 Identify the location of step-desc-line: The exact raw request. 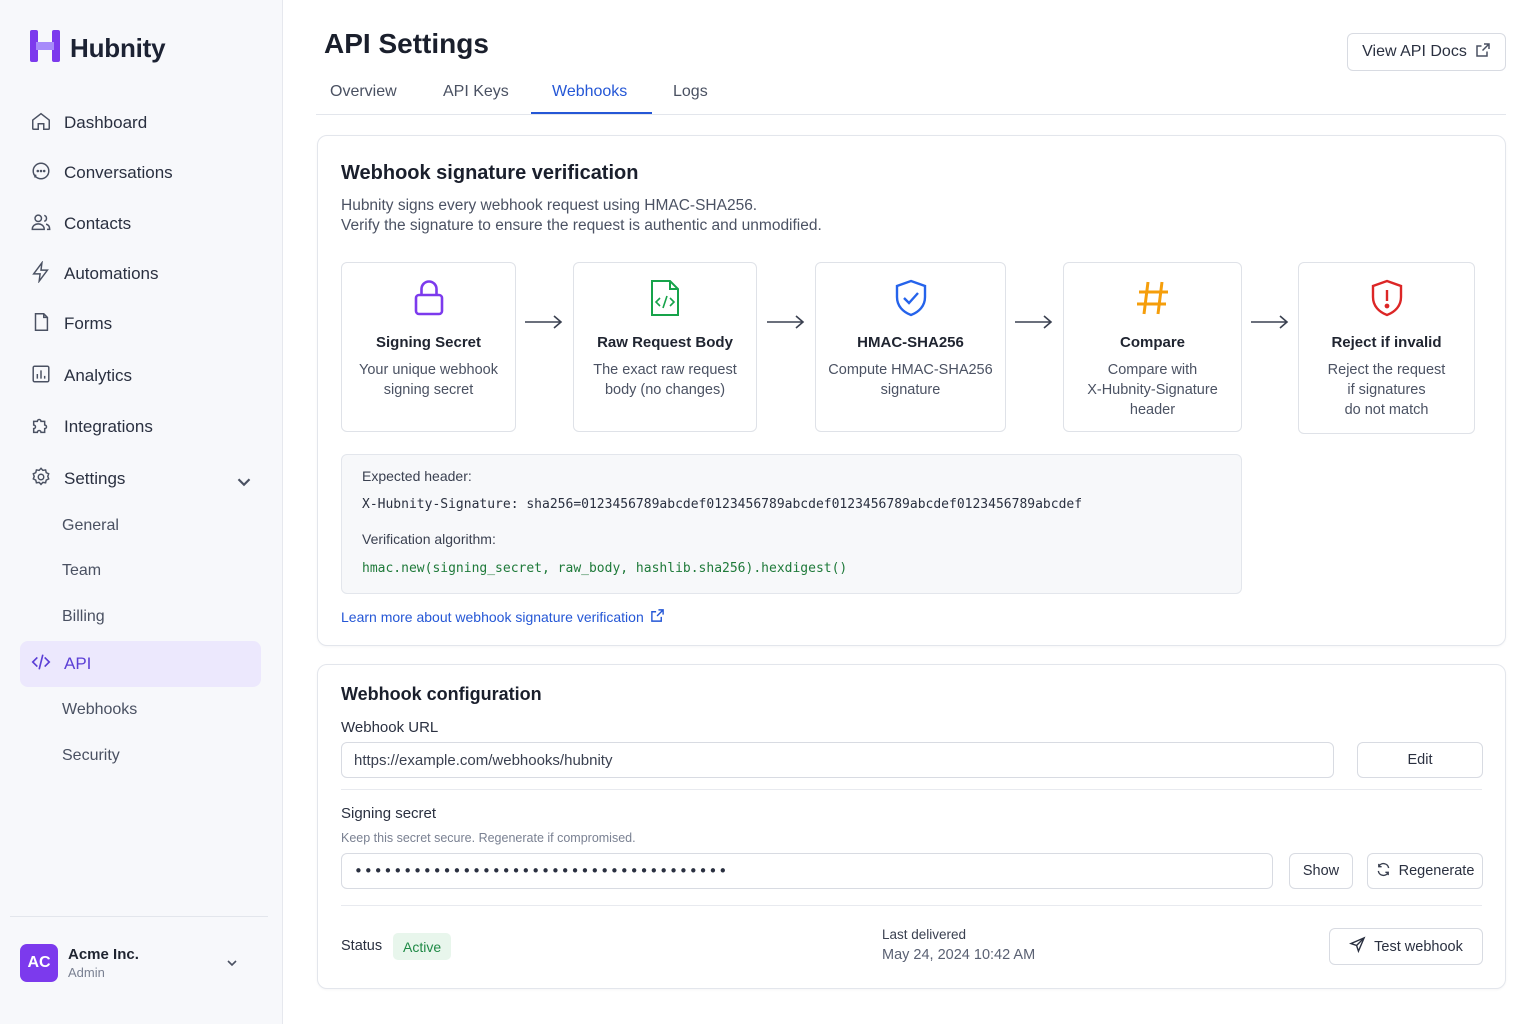
(665, 370).